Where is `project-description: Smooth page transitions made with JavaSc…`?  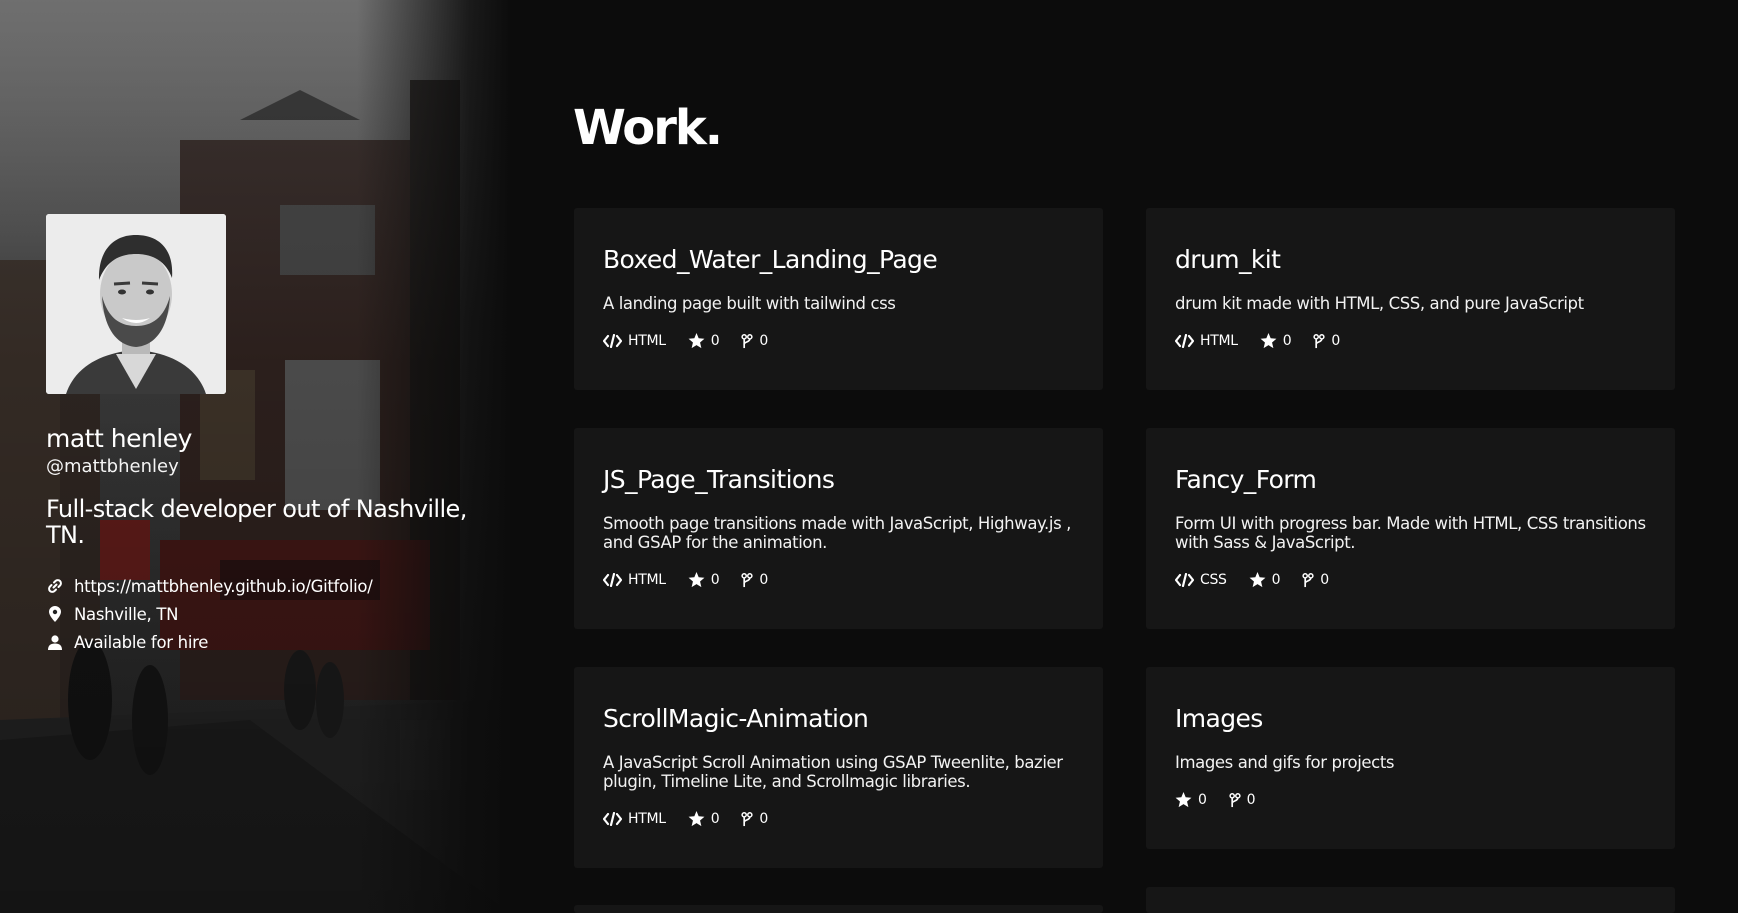 project-description: Smooth page transitions made with JavaSc… is located at coordinates (837, 533).